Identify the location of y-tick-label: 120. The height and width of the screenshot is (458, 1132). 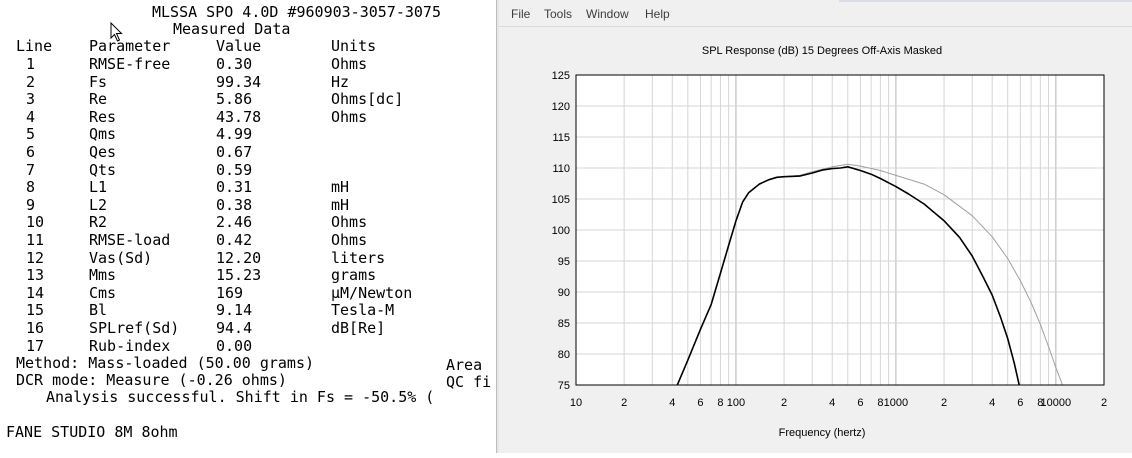
(561, 107).